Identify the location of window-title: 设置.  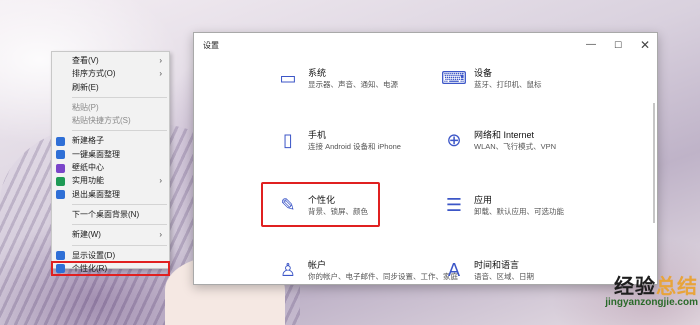
(211, 45).